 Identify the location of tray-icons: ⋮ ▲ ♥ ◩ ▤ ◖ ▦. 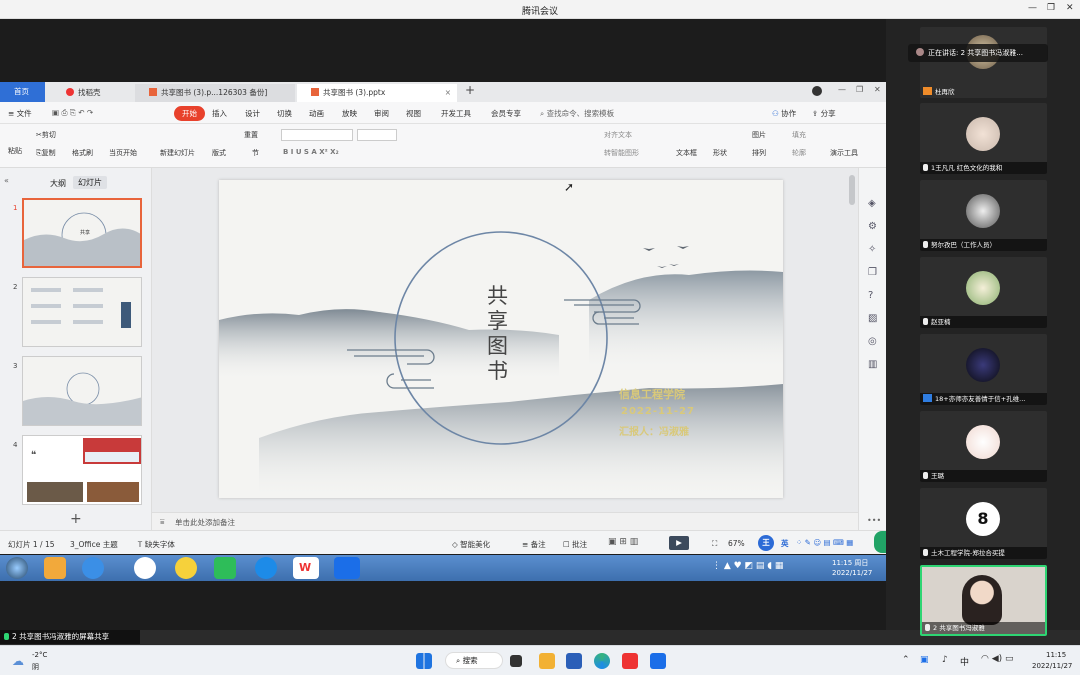
(747, 566).